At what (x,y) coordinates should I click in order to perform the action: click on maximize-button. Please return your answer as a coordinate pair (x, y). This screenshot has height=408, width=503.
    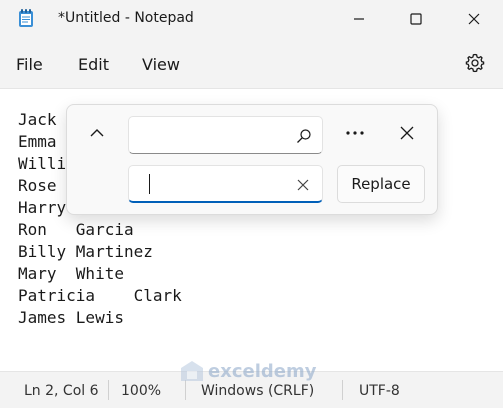
    Looking at the image, I should click on (416, 19).